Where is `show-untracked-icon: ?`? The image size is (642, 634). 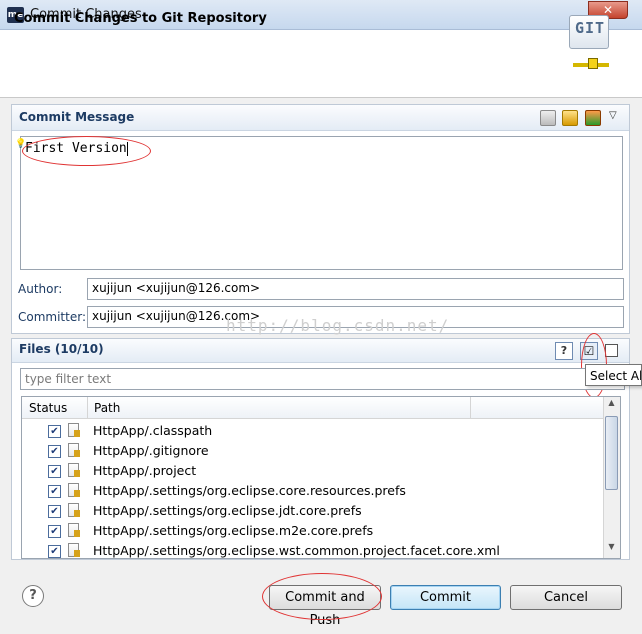
show-untracked-icon: ? is located at coordinates (564, 351).